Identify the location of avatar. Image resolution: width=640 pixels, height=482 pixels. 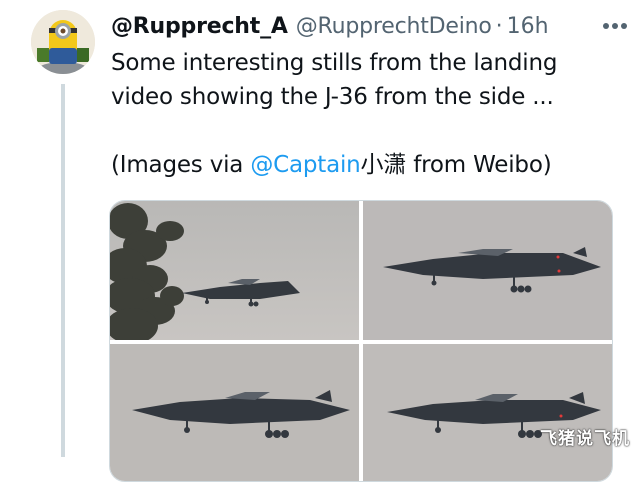
(63, 42).